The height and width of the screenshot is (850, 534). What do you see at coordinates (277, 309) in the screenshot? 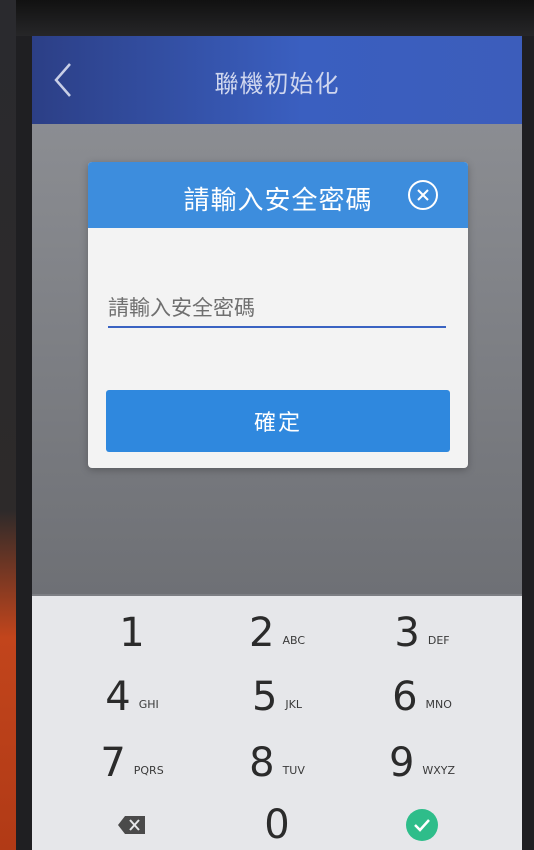
I see `password-input` at bounding box center [277, 309].